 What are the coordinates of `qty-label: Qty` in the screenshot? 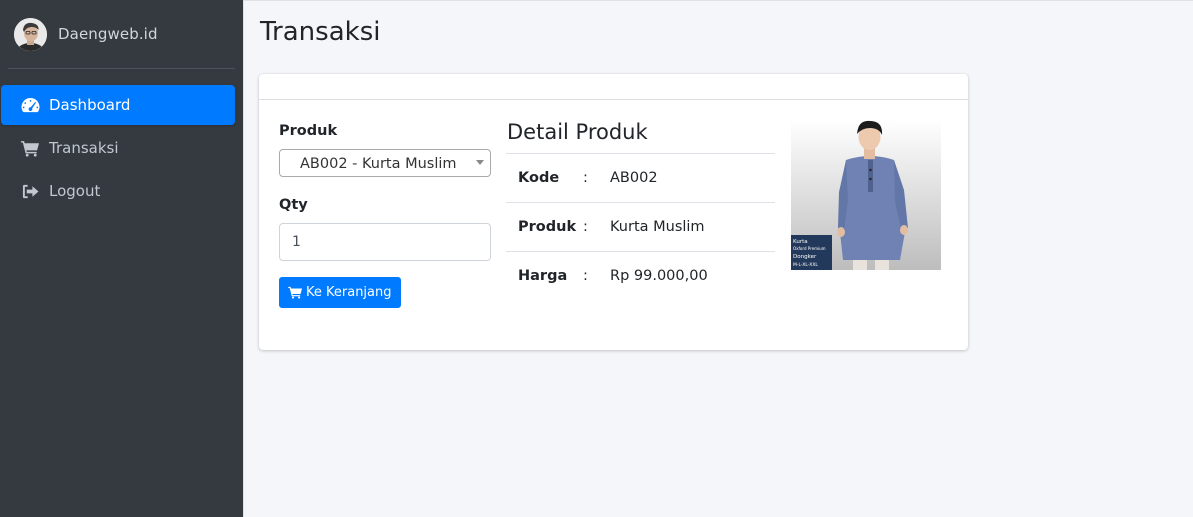 It's located at (293, 205).